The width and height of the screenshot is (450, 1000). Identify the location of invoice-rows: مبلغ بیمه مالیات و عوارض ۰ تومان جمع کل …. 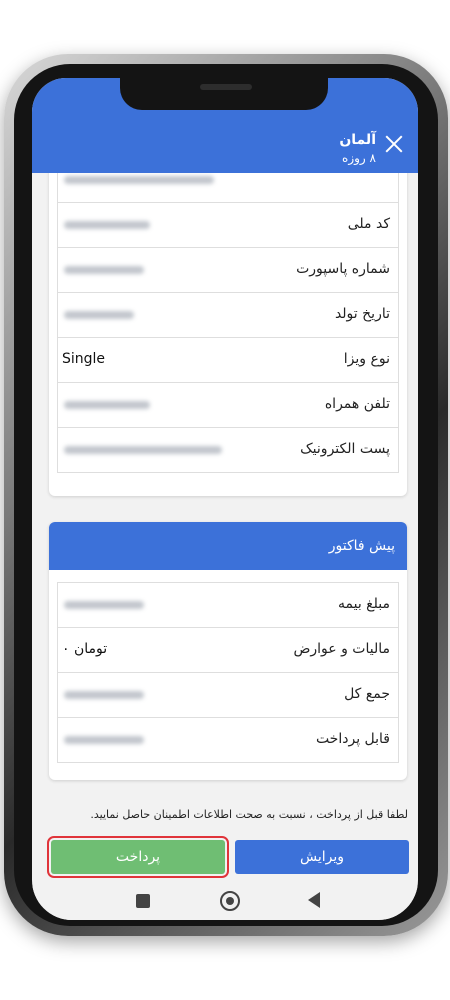
(228, 672).